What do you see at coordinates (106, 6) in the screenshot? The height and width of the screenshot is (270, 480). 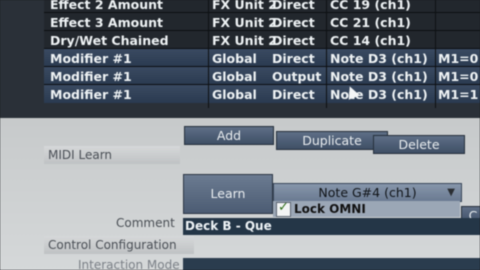 I see `control-name: Effect 2 Amount` at bounding box center [106, 6].